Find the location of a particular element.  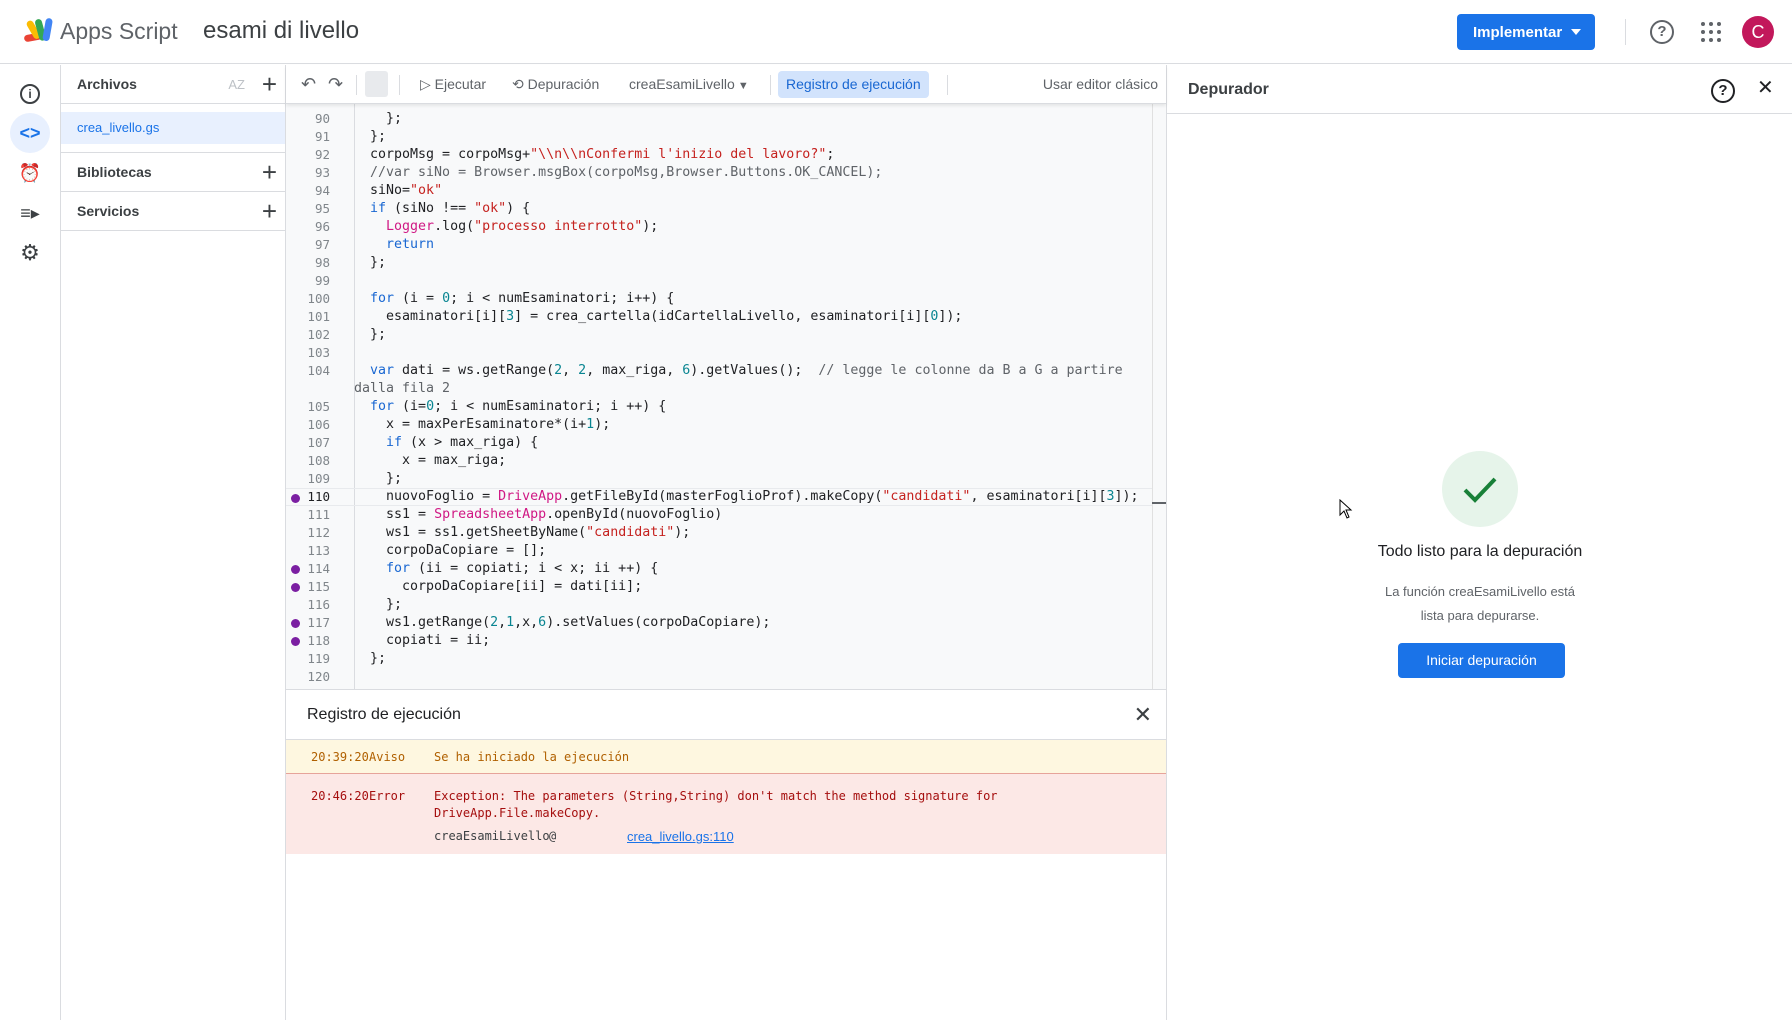

add-file-icon: + is located at coordinates (269, 84).